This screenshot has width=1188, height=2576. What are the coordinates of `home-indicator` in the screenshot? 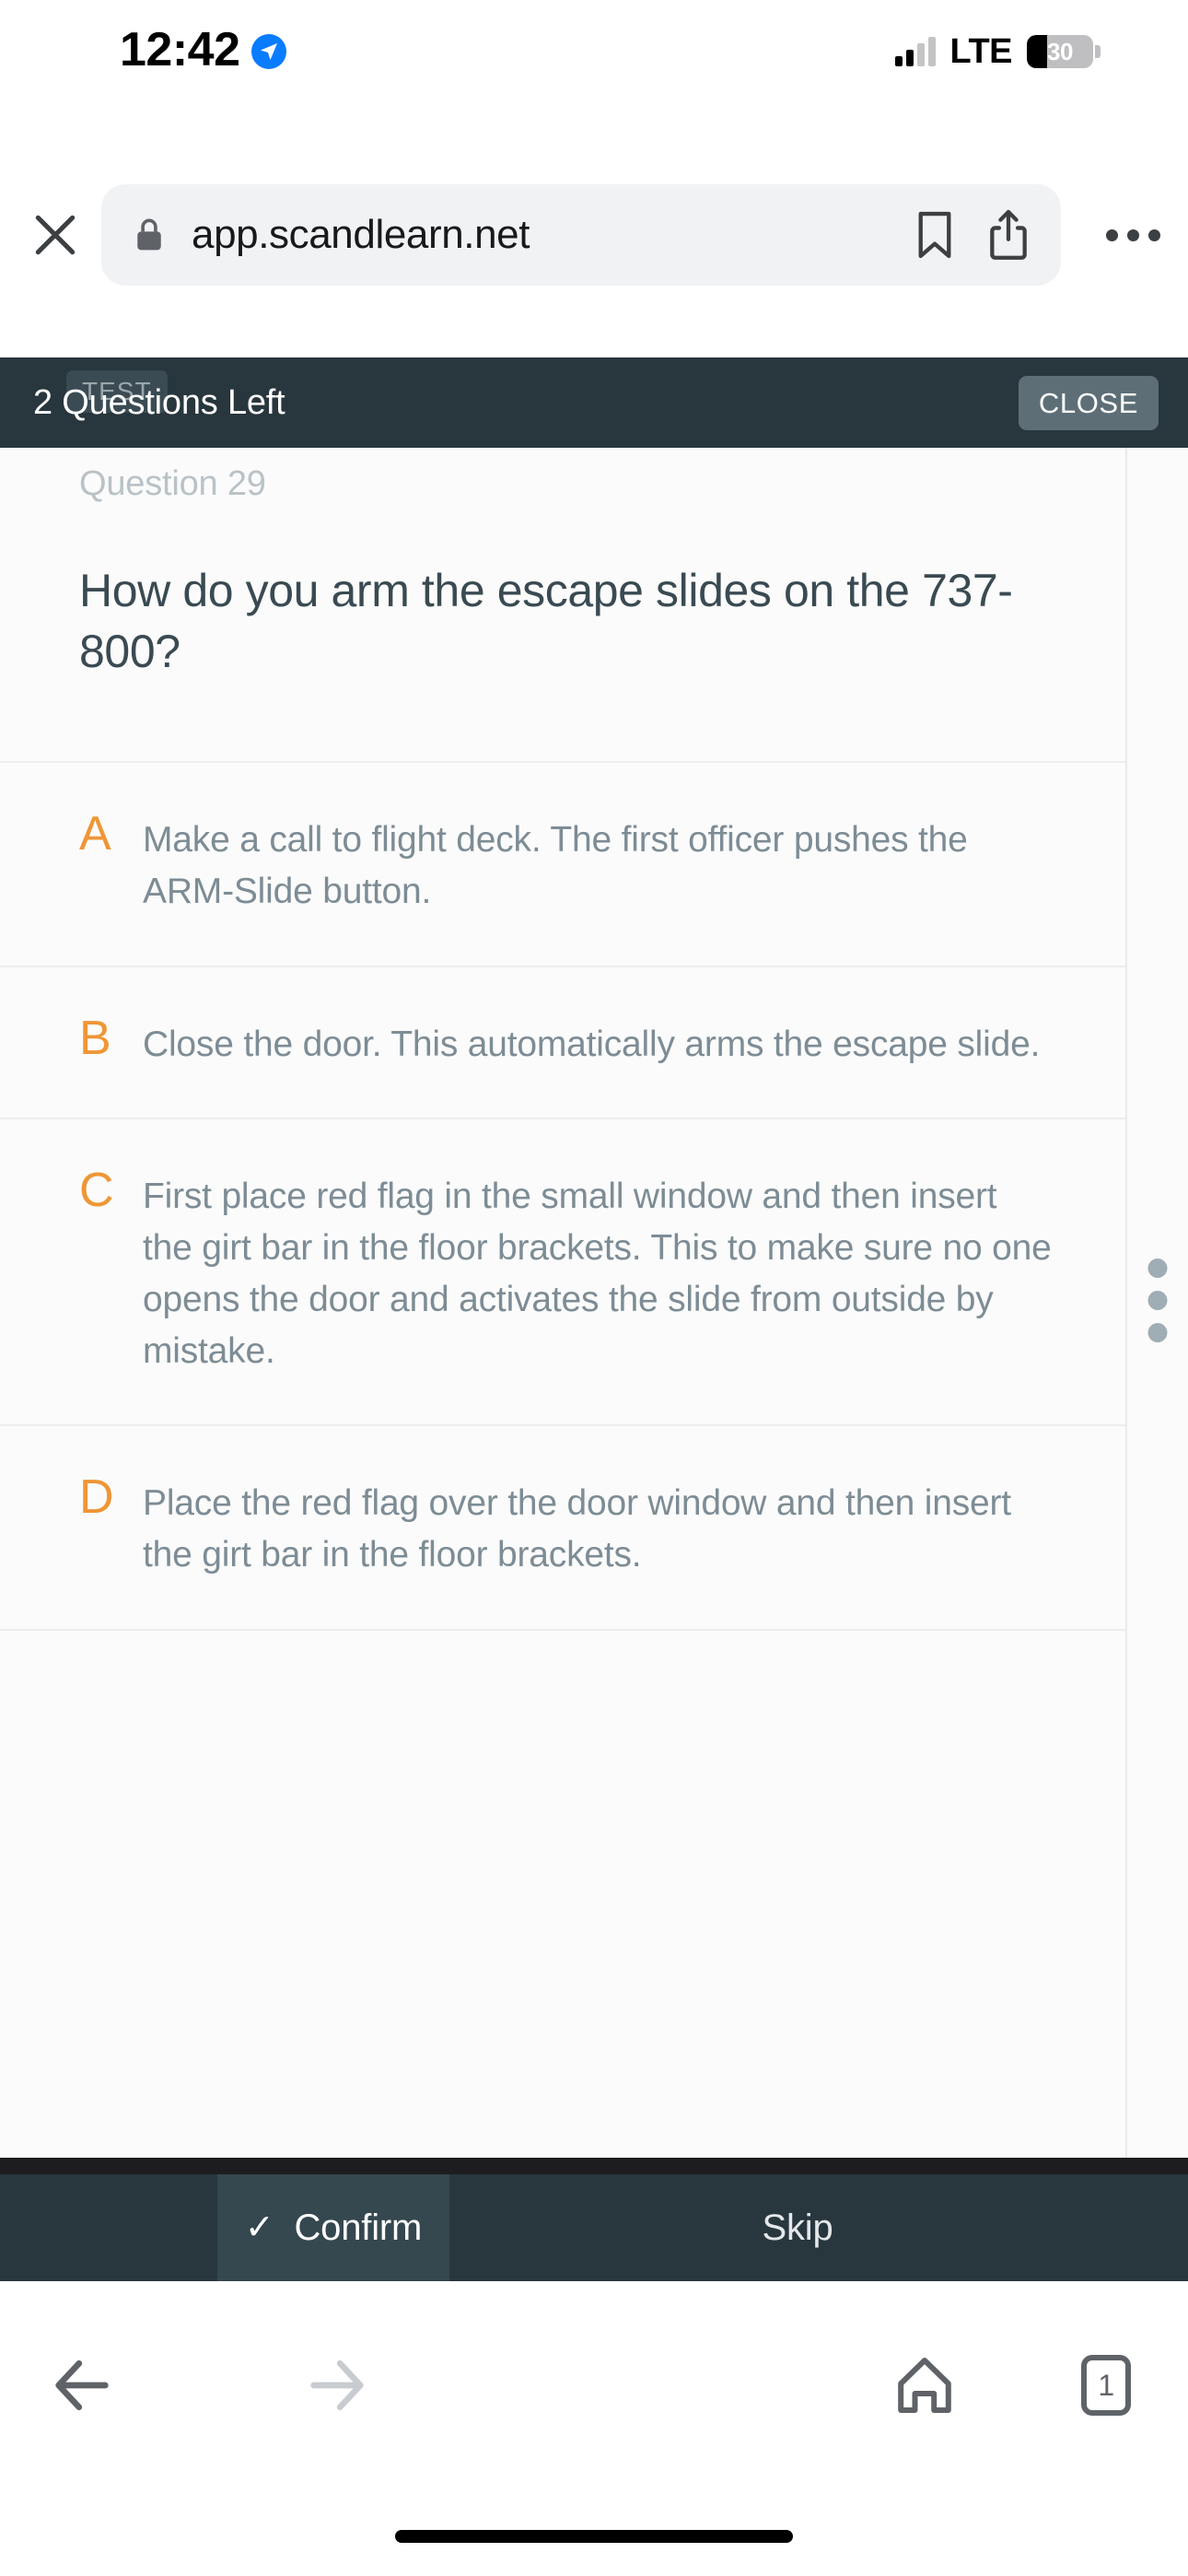 It's located at (594, 2536).